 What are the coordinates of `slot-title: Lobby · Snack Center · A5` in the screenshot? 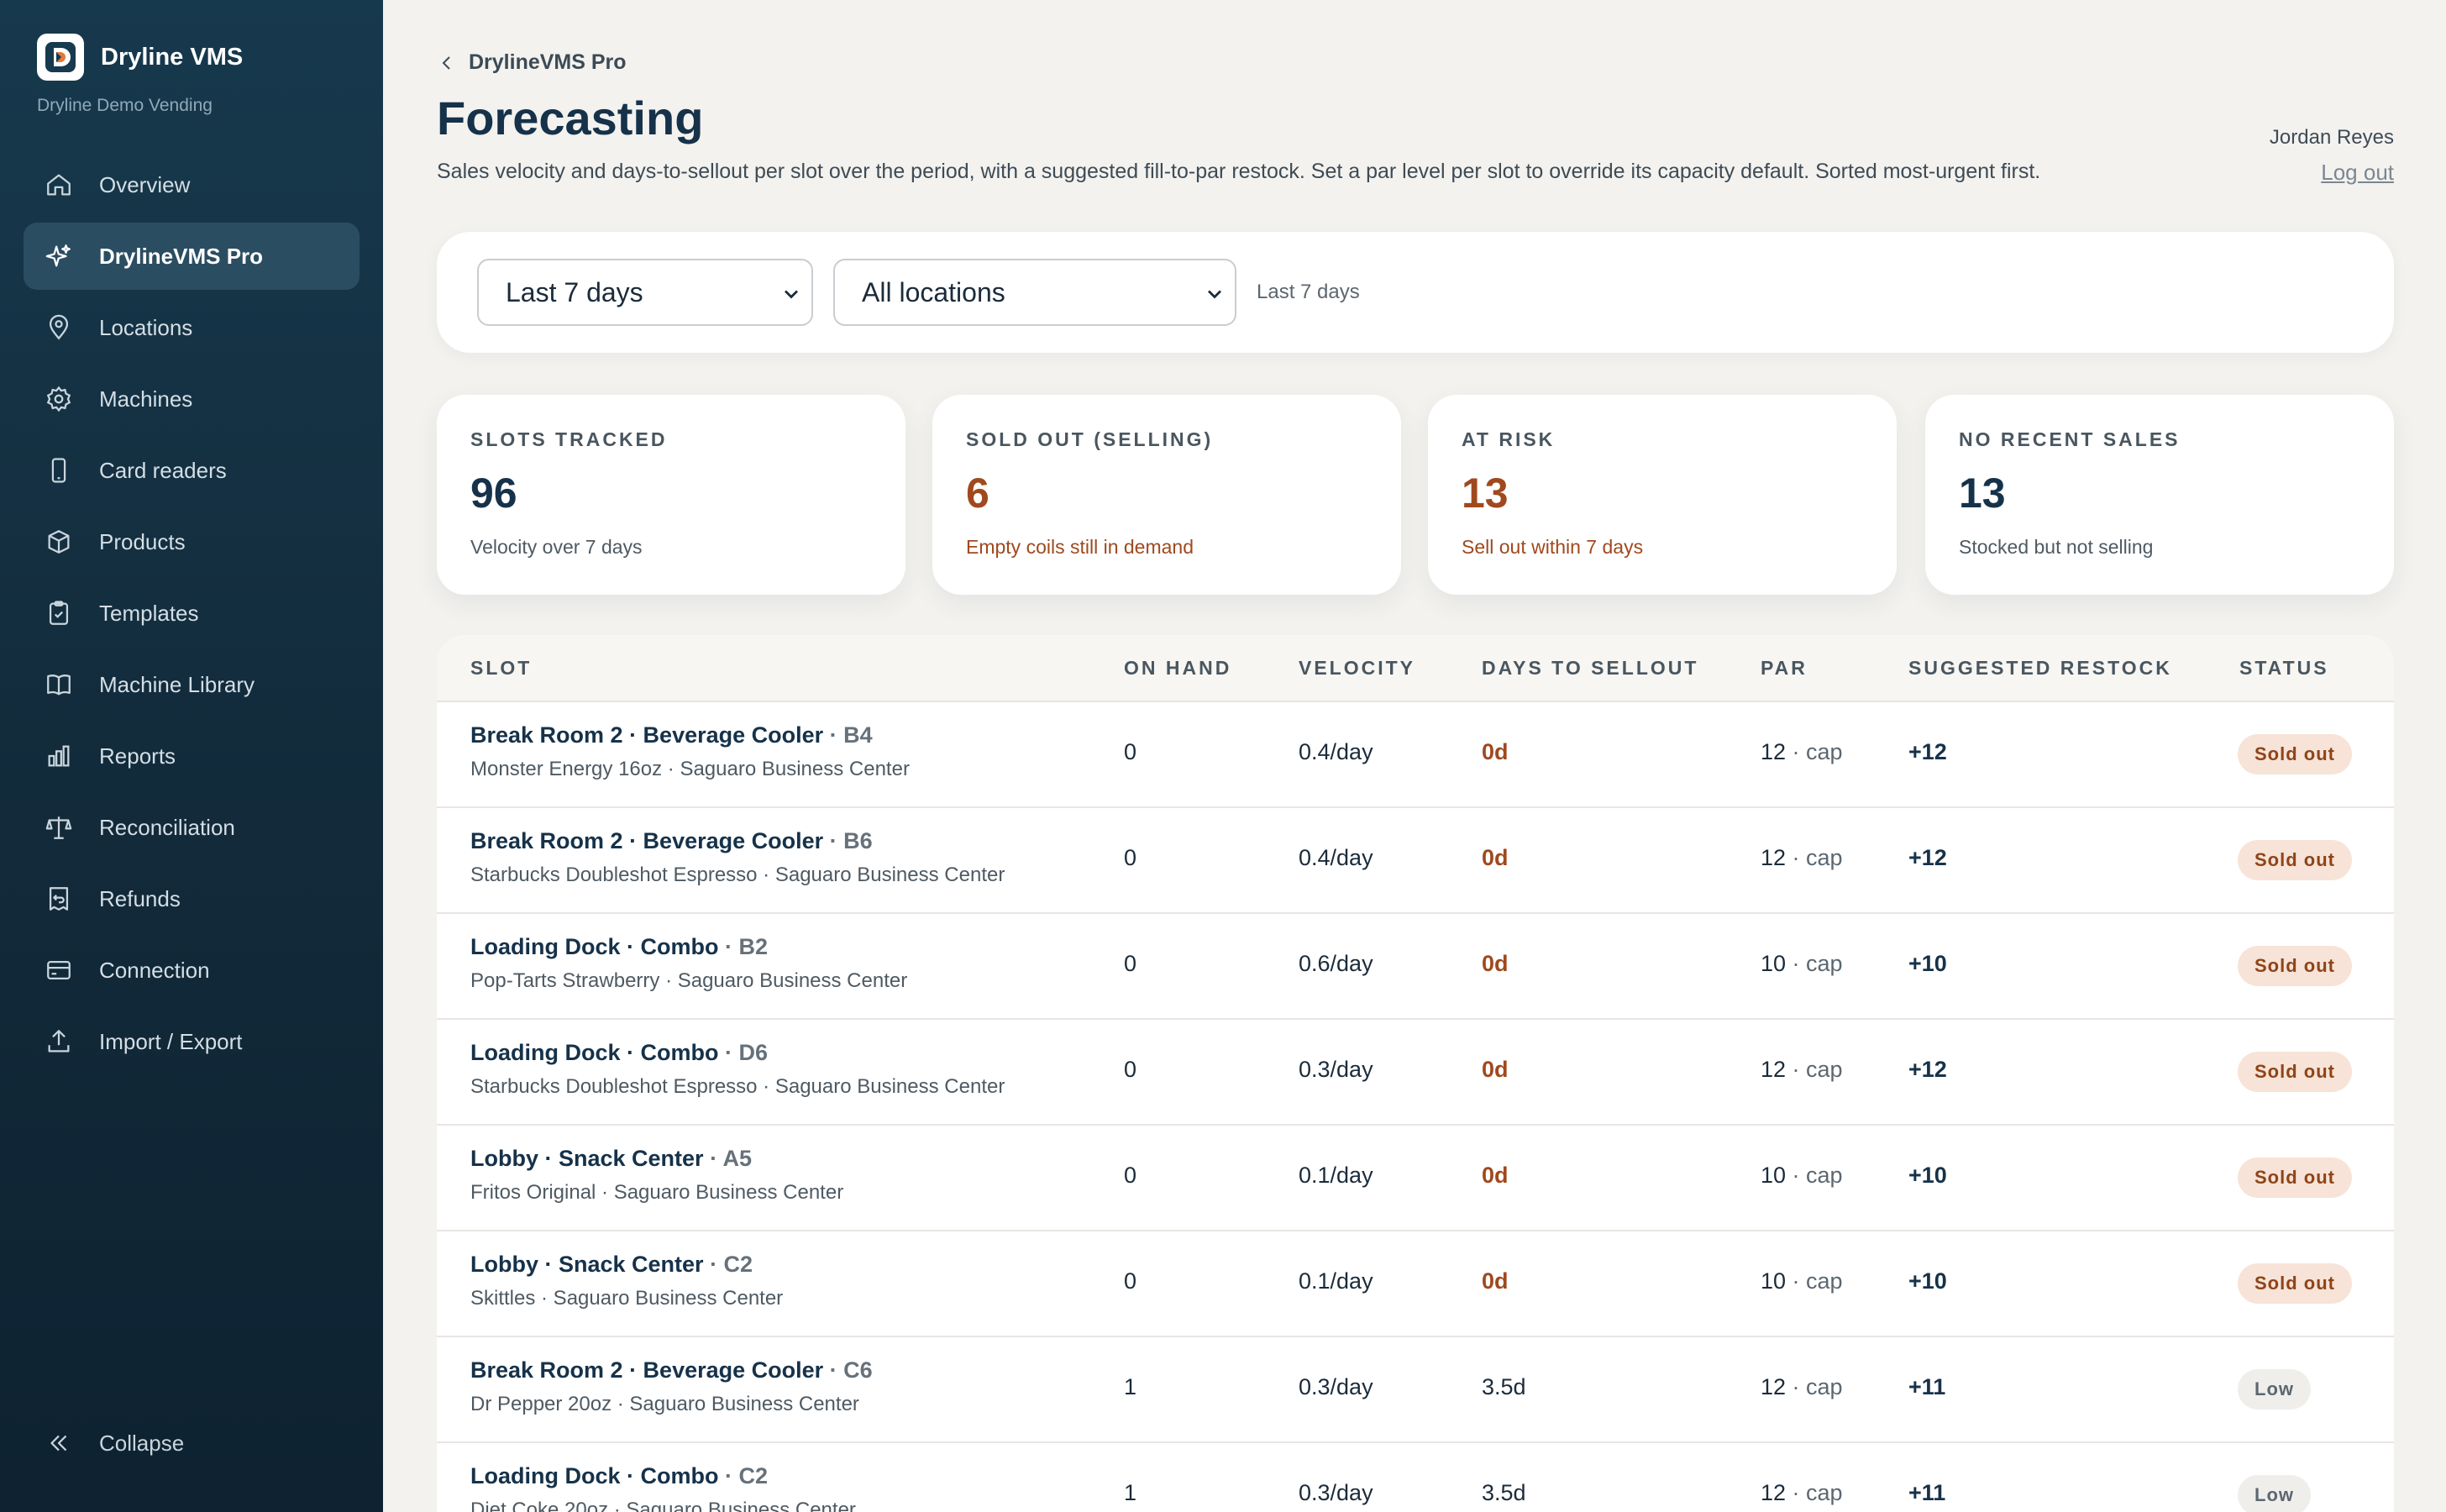 It's located at (611, 1159).